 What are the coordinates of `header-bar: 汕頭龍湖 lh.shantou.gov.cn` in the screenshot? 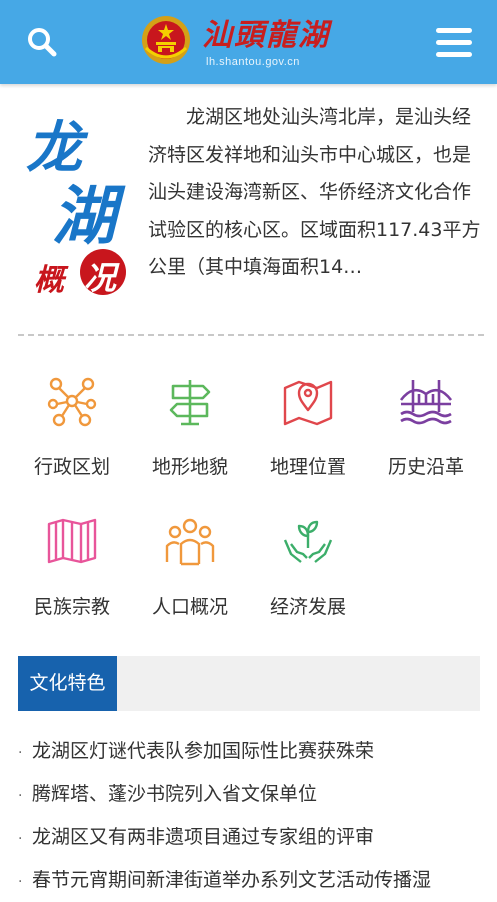 It's located at (248, 42).